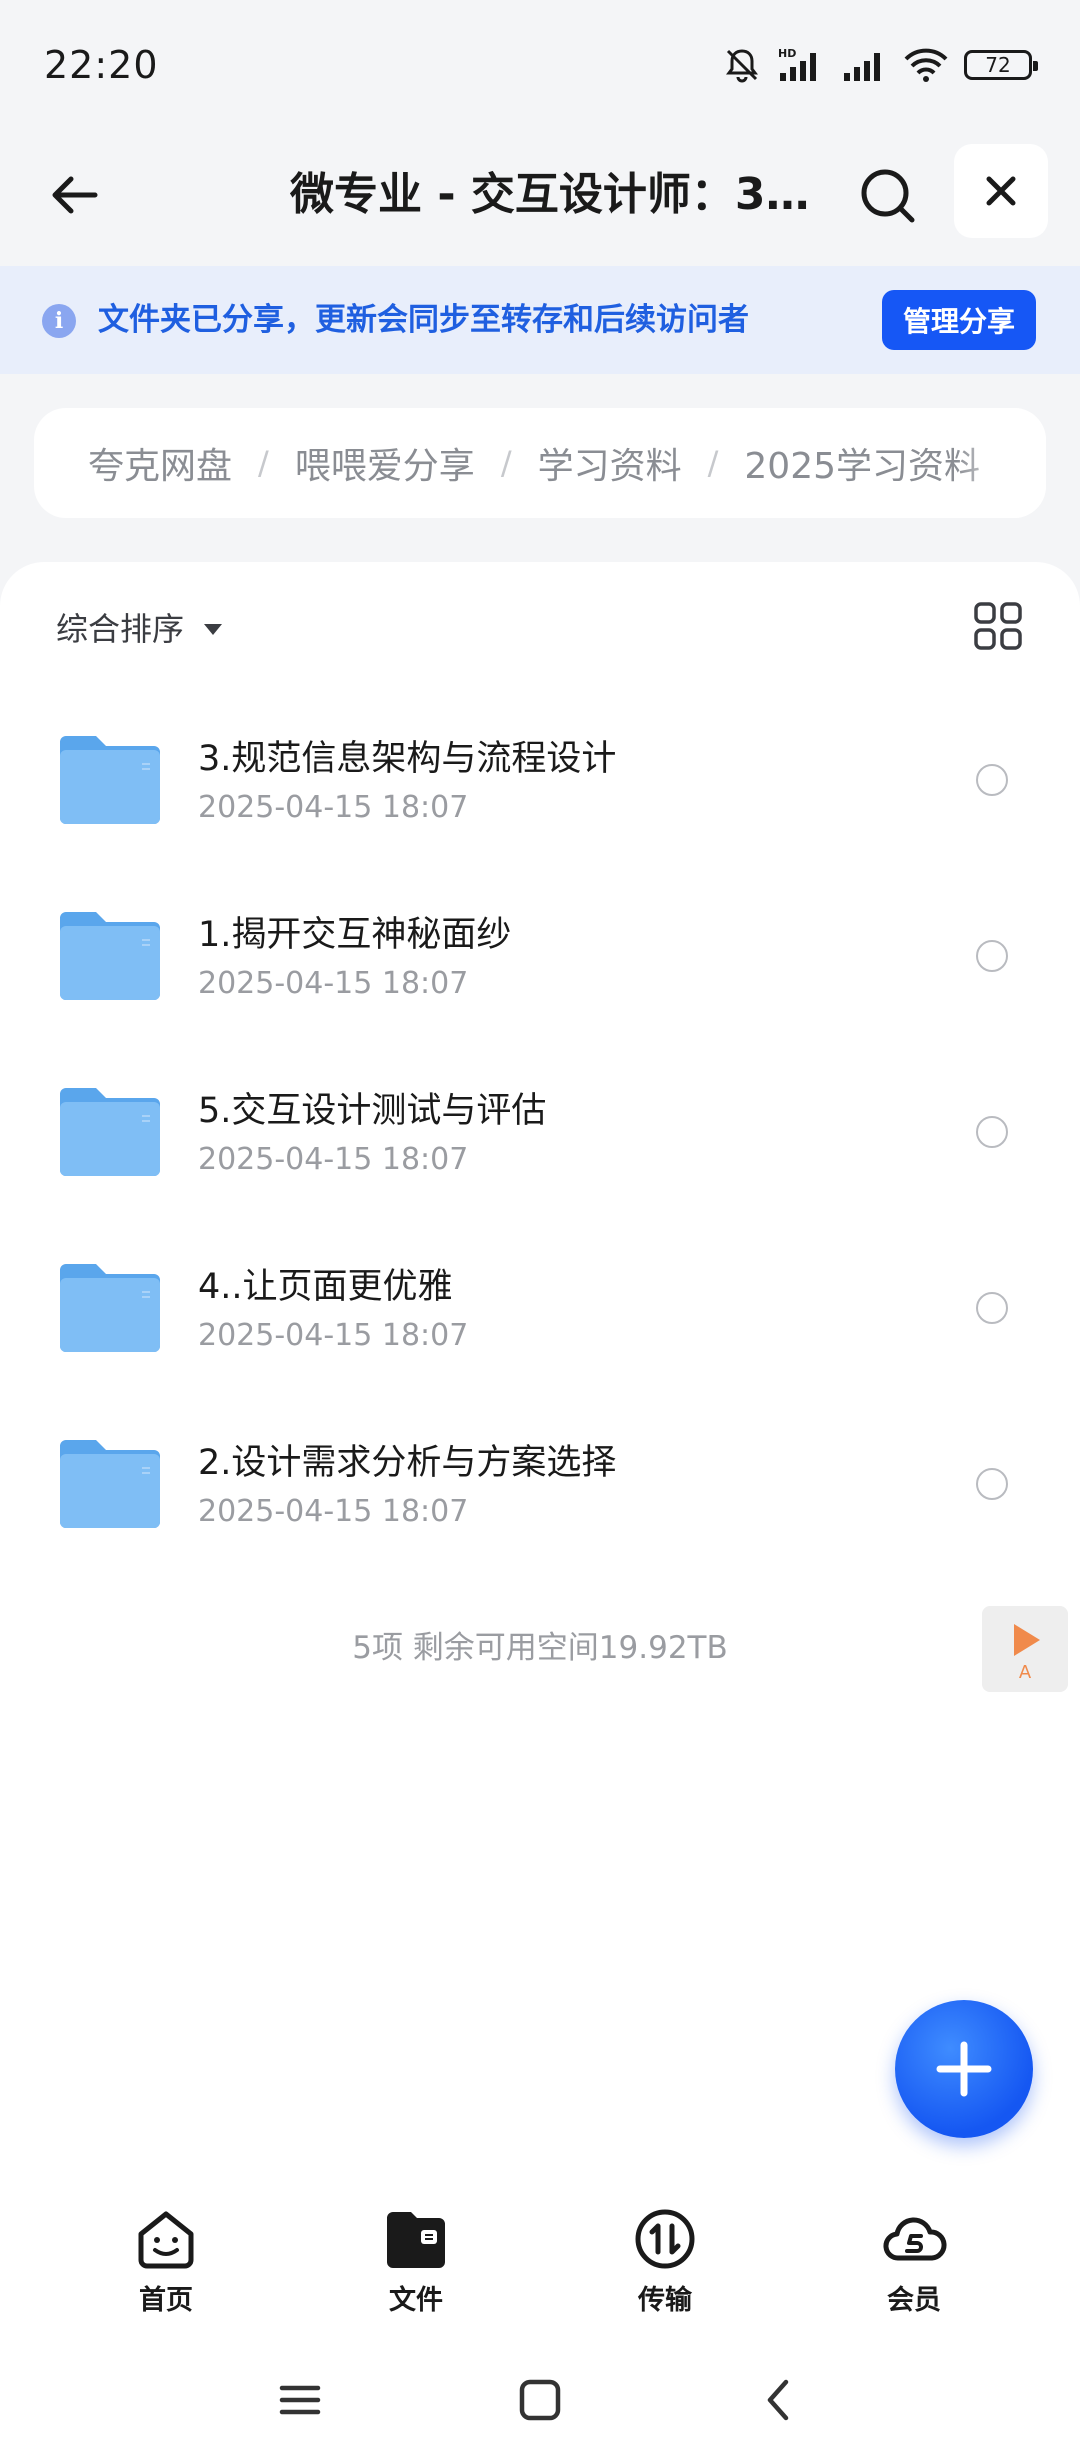  I want to click on breadcrumb: 夸克网盘 / 喂喂爱分享 / 学习资料 / 2025学习资料, so click(540, 463).